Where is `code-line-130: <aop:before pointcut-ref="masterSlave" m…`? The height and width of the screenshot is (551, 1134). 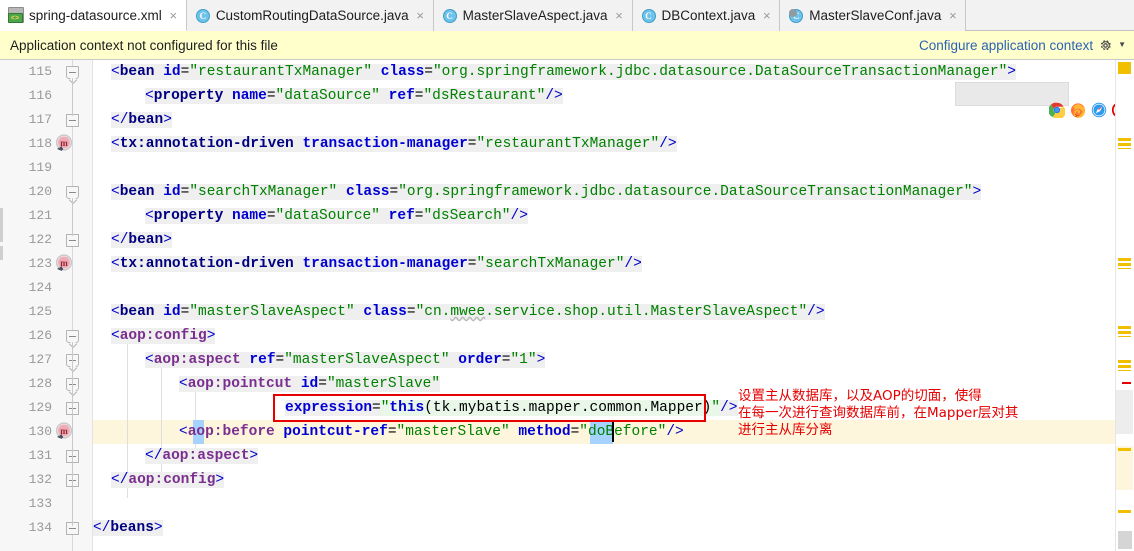 code-line-130: <aop:before pointcut-ref="masterSlave" m… is located at coordinates (431, 432).